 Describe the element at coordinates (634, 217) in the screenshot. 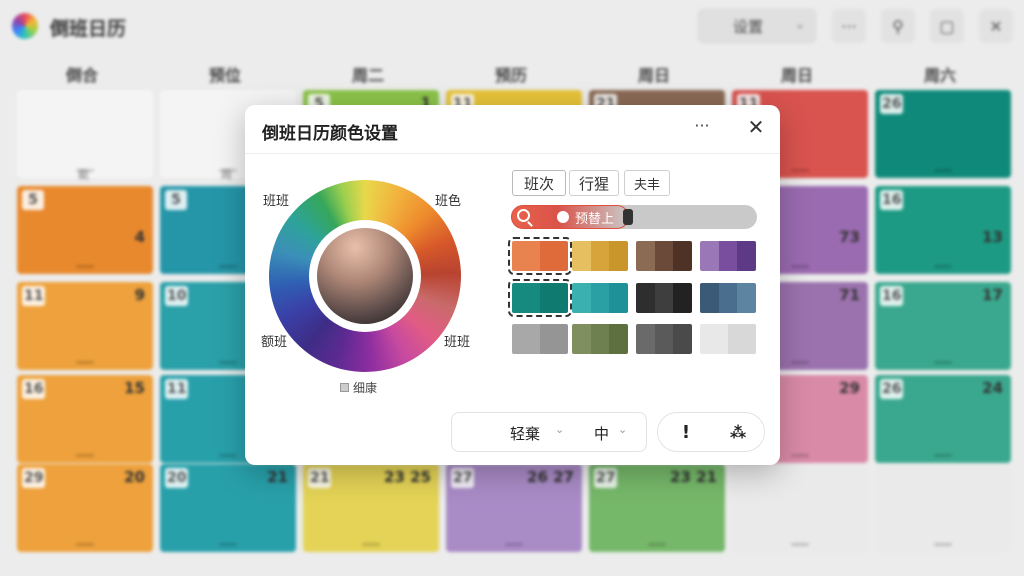

I see `preset-search-slider: 预替上` at that location.